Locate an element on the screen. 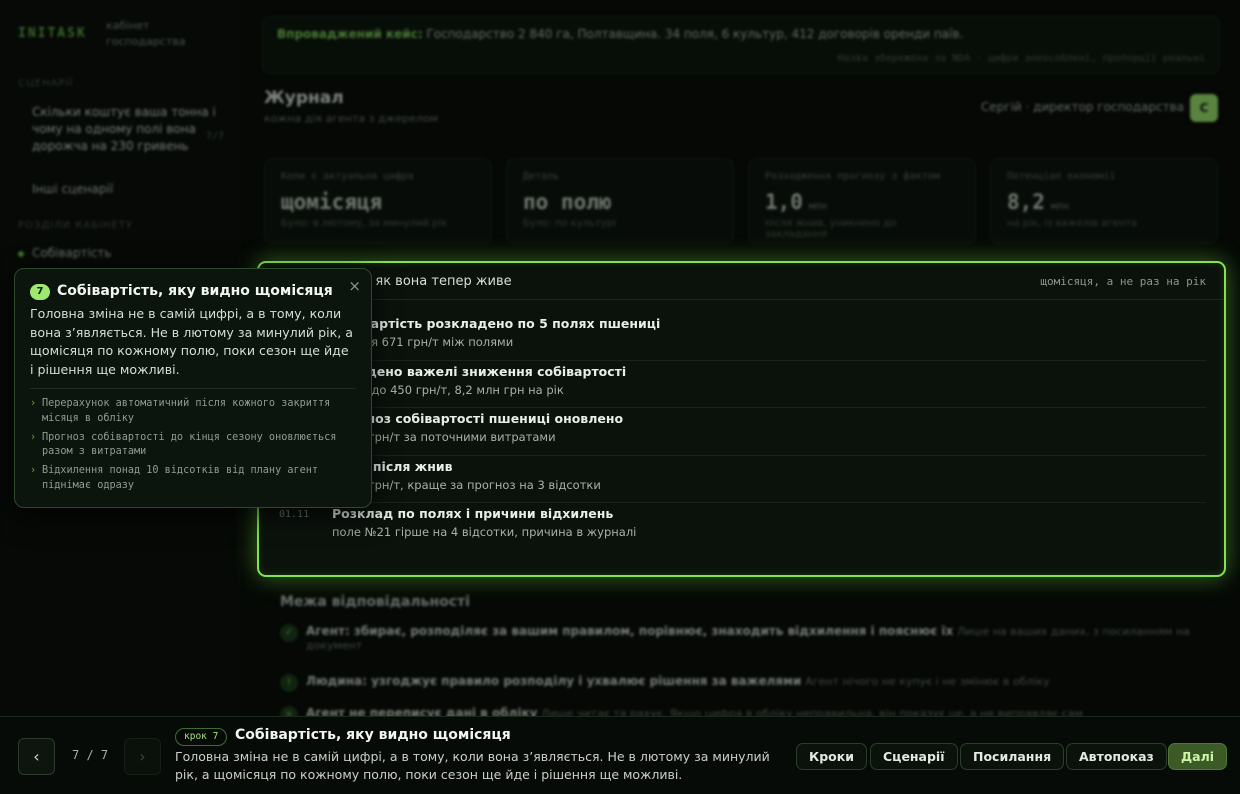 The width and height of the screenshot is (1240, 794). entry-date: 01.11 is located at coordinates (294, 514).